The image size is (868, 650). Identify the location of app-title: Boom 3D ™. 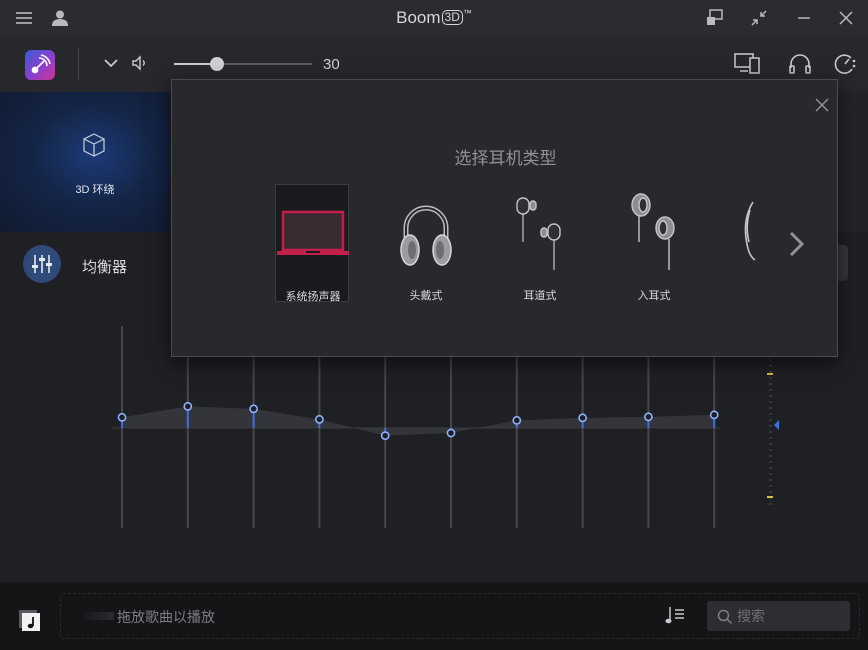
(434, 17).